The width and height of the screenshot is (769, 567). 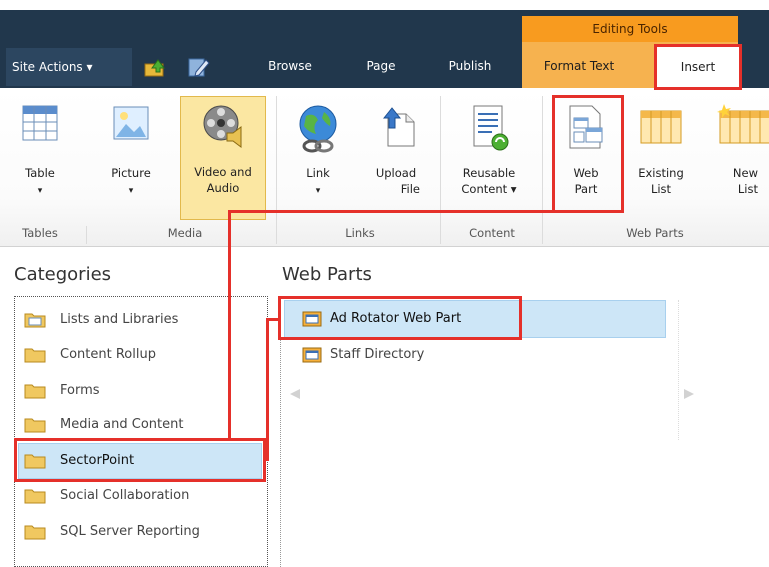 I want to click on video-audio-icon, so click(x=222, y=126).